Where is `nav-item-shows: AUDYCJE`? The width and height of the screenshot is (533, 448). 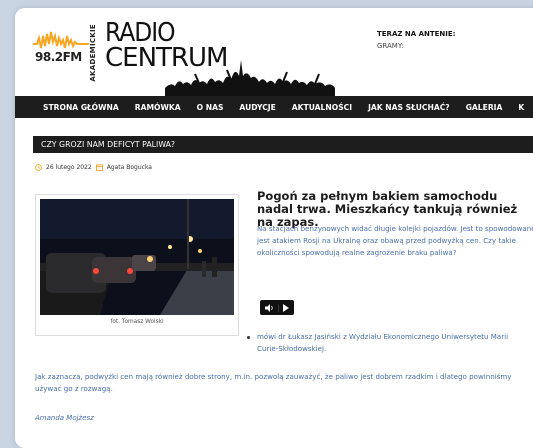
nav-item-shows: AUDYCJE is located at coordinates (257, 107).